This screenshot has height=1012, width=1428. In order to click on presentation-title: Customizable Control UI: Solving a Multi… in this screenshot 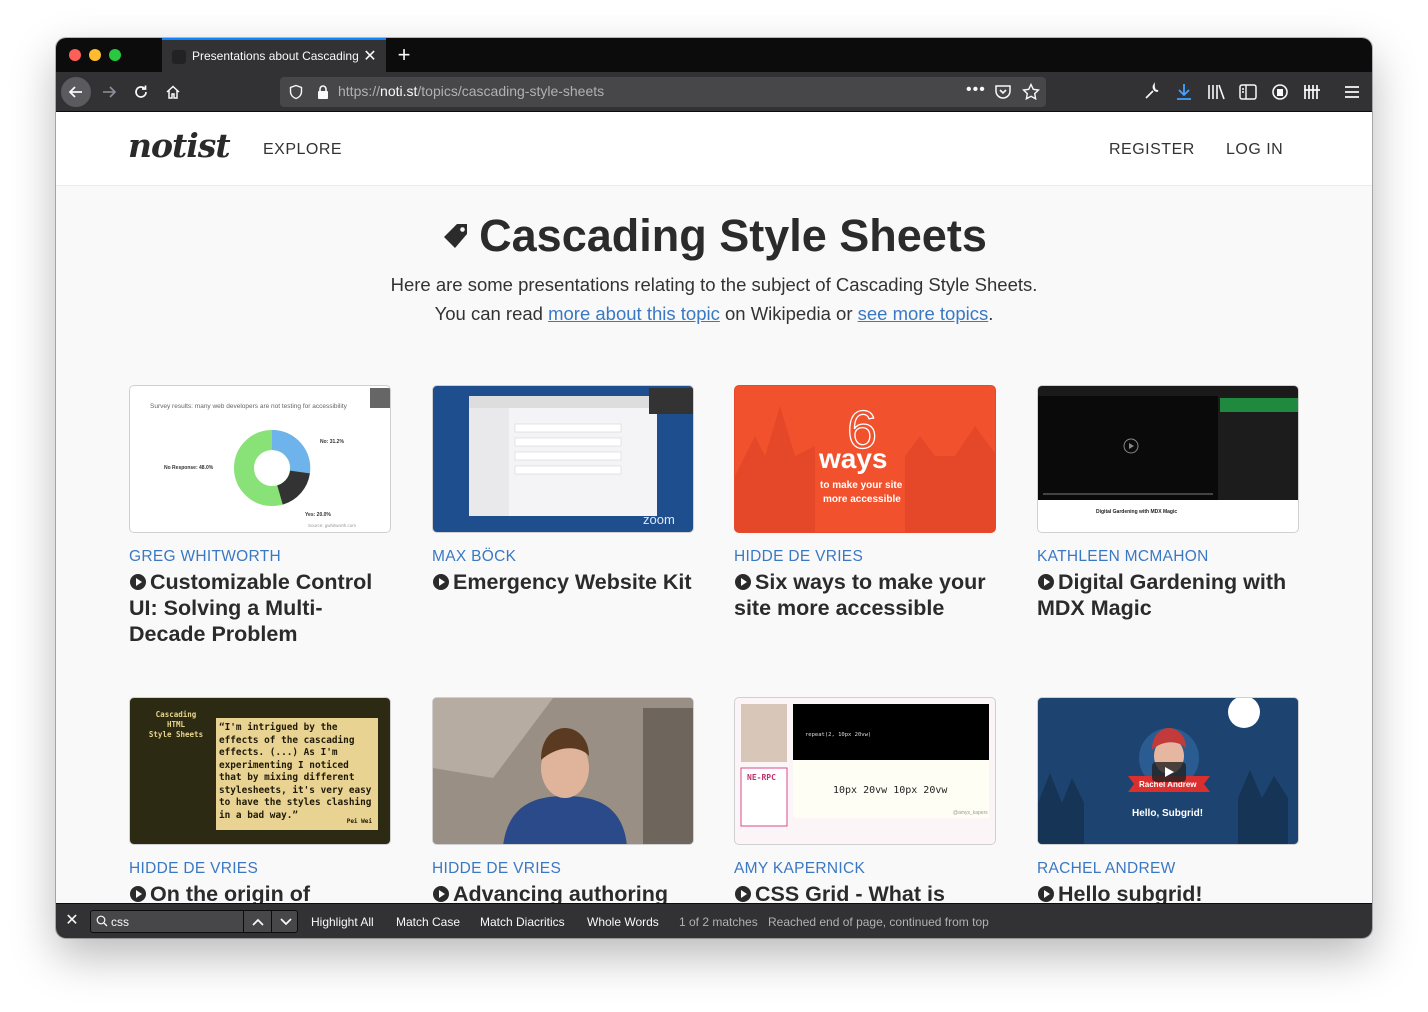, I will do `click(260, 608)`.